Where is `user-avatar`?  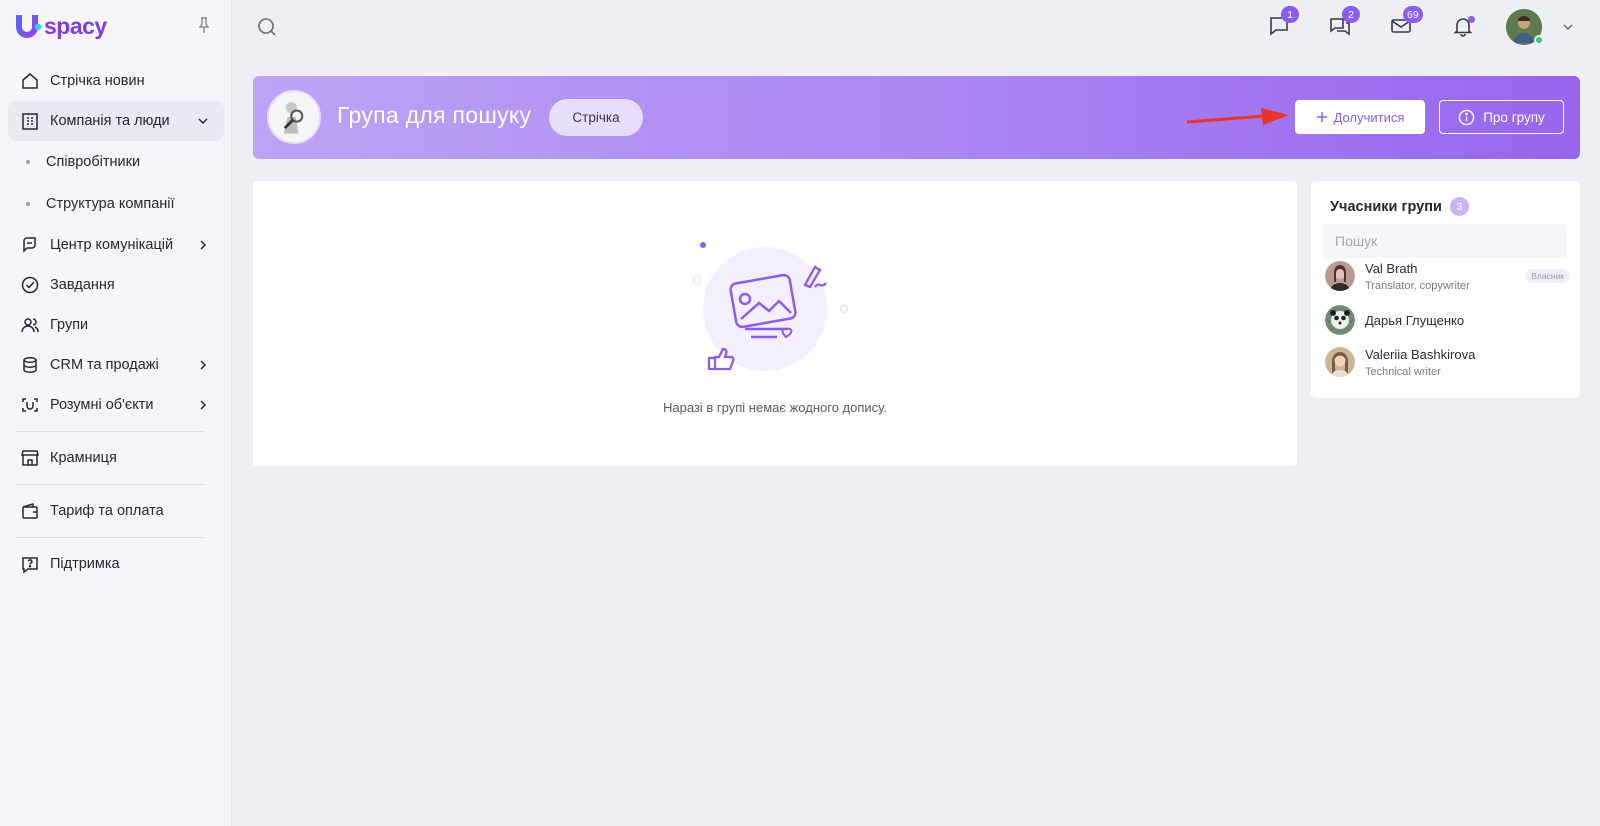 user-avatar is located at coordinates (1525, 27).